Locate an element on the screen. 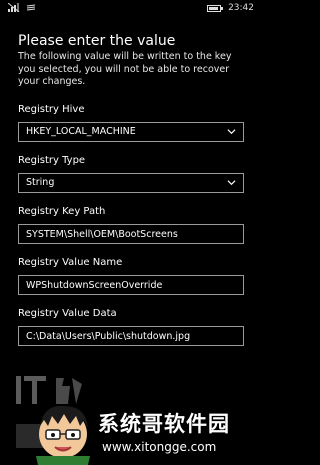 The height and width of the screenshot is (465, 320). status-bar: 23:42 is located at coordinates (131, 9).